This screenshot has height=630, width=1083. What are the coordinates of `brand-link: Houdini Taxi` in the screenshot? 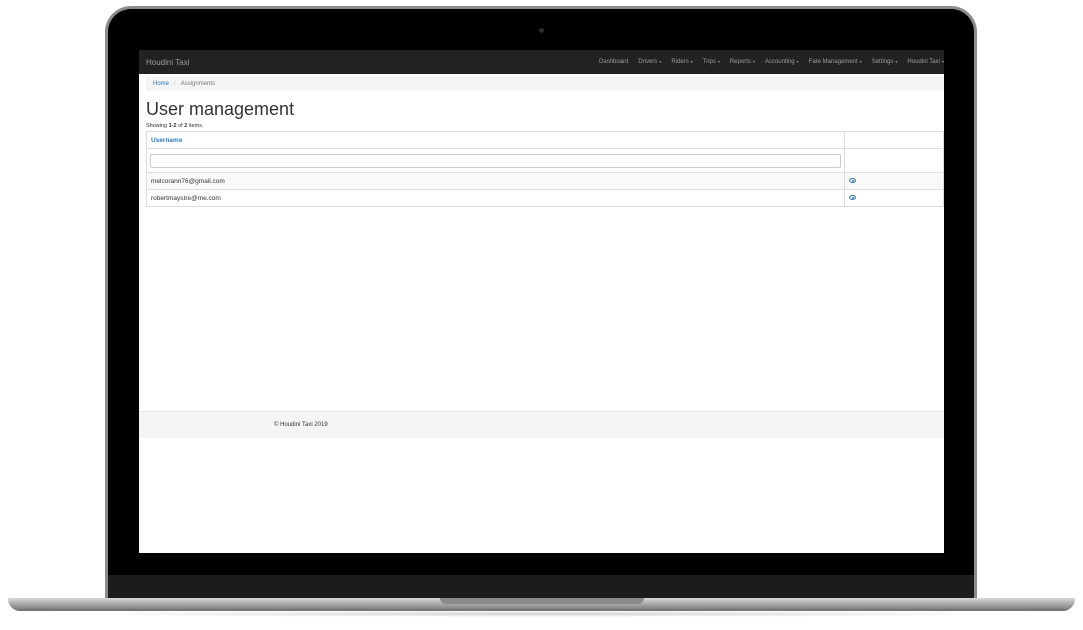 It's located at (167, 62).